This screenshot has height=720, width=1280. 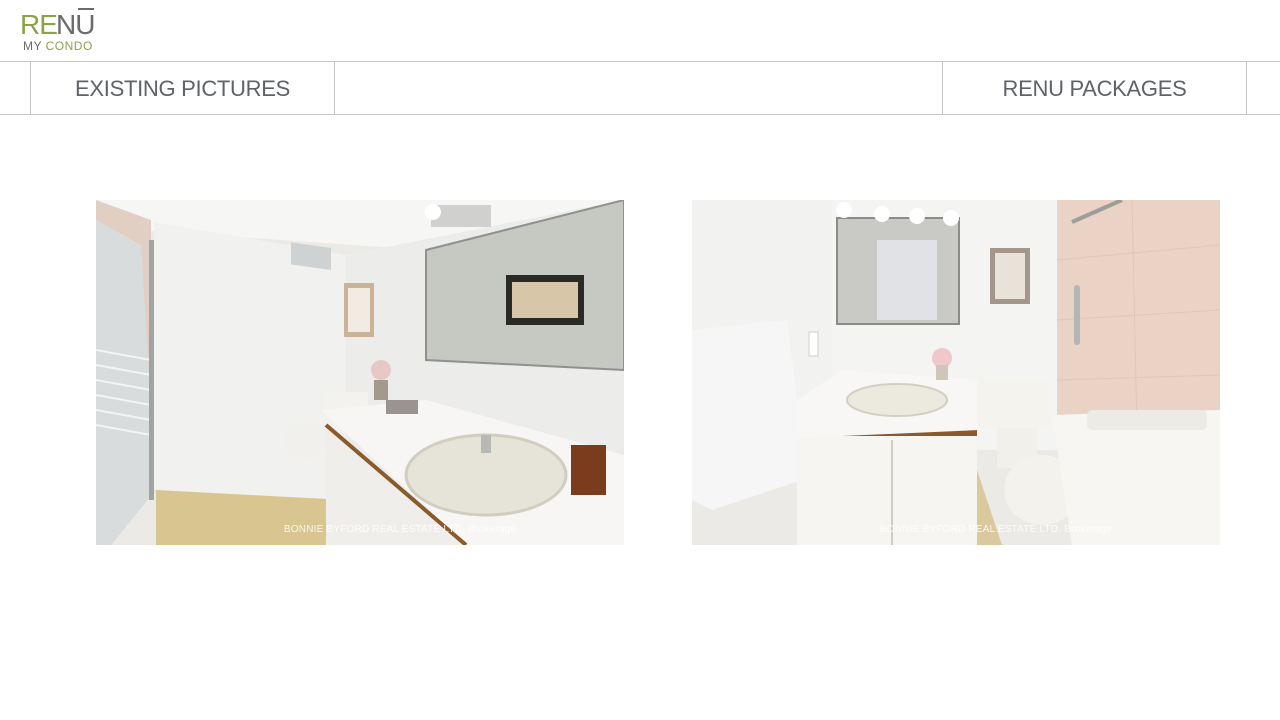 What do you see at coordinates (86, 9) in the screenshot?
I see `logo-macron` at bounding box center [86, 9].